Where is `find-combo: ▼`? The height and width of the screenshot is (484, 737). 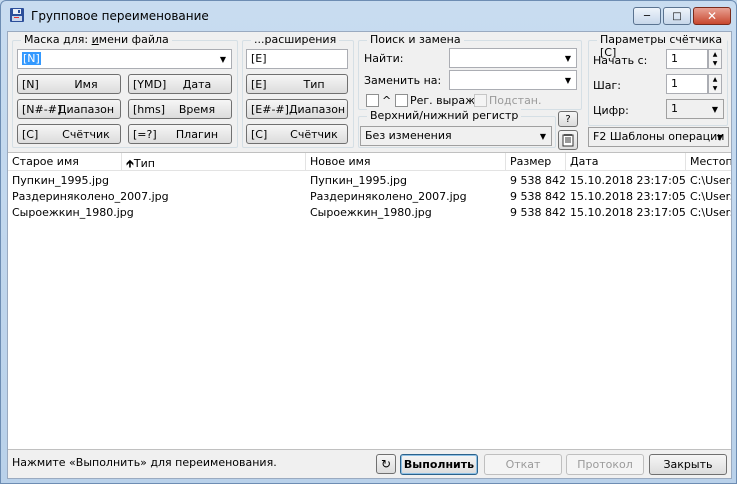 find-combo: ▼ is located at coordinates (513, 58).